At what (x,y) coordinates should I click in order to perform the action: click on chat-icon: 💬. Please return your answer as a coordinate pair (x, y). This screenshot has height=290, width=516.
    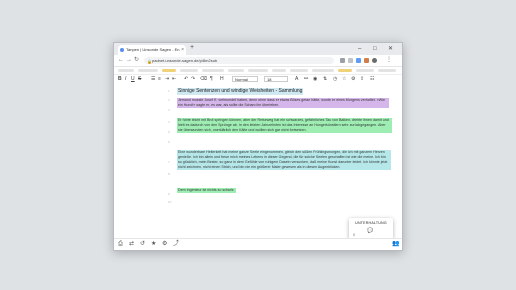
    Looking at the image, I should click on (370, 231).